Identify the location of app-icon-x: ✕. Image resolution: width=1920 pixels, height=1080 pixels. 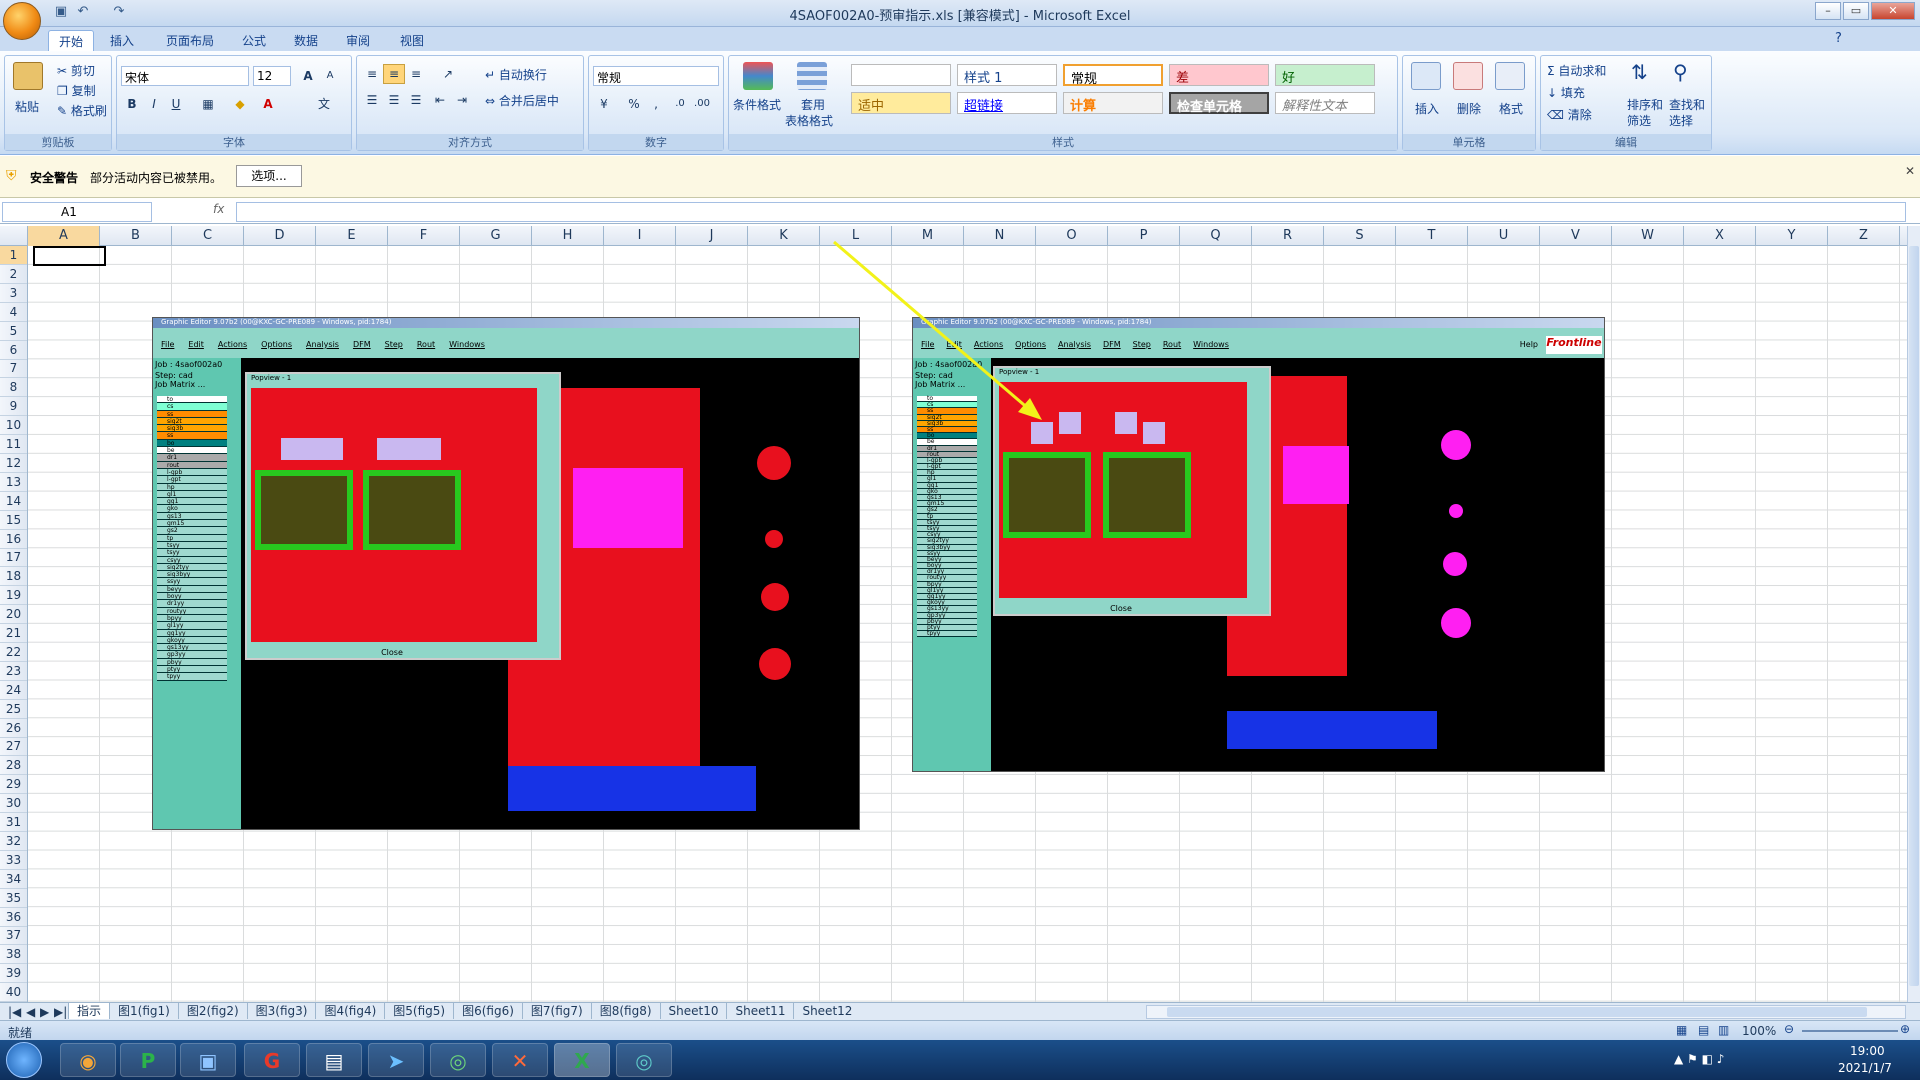
(520, 1060).